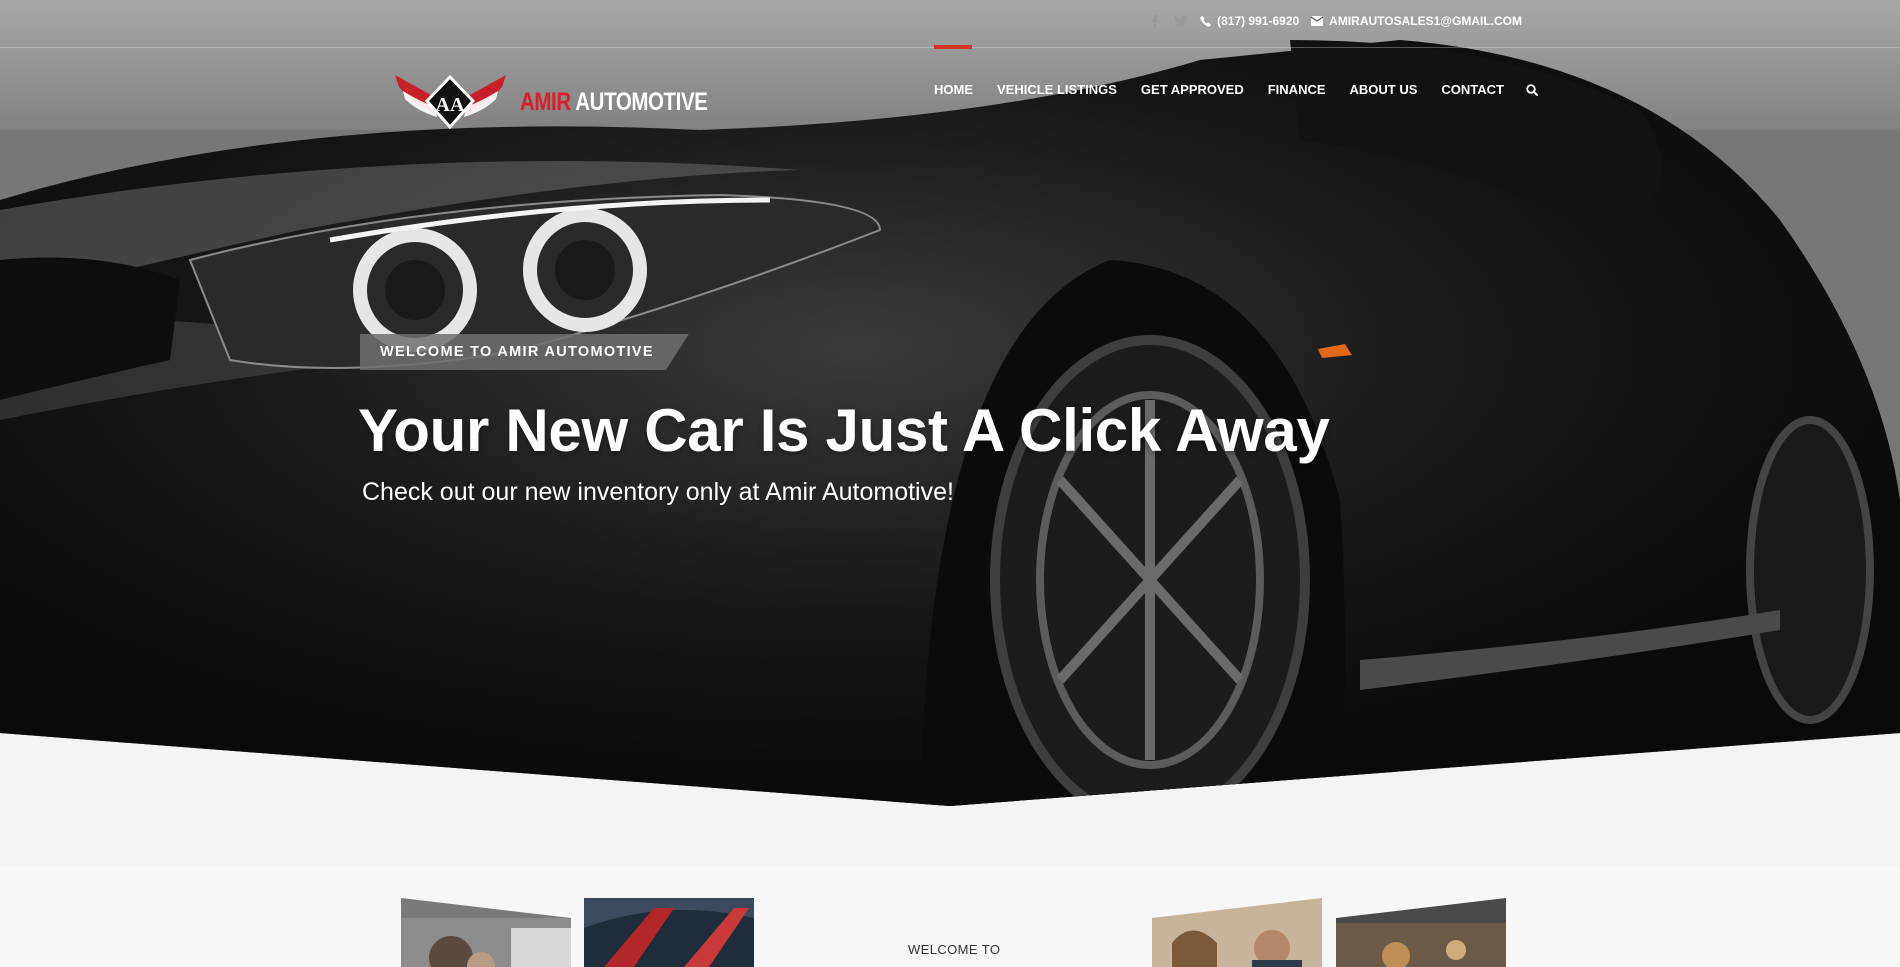 The height and width of the screenshot is (967, 1900). I want to click on topbar: (817) 991-6920 AMIRAUTOSALES1@GMAIL.COM, so click(1335, 21).